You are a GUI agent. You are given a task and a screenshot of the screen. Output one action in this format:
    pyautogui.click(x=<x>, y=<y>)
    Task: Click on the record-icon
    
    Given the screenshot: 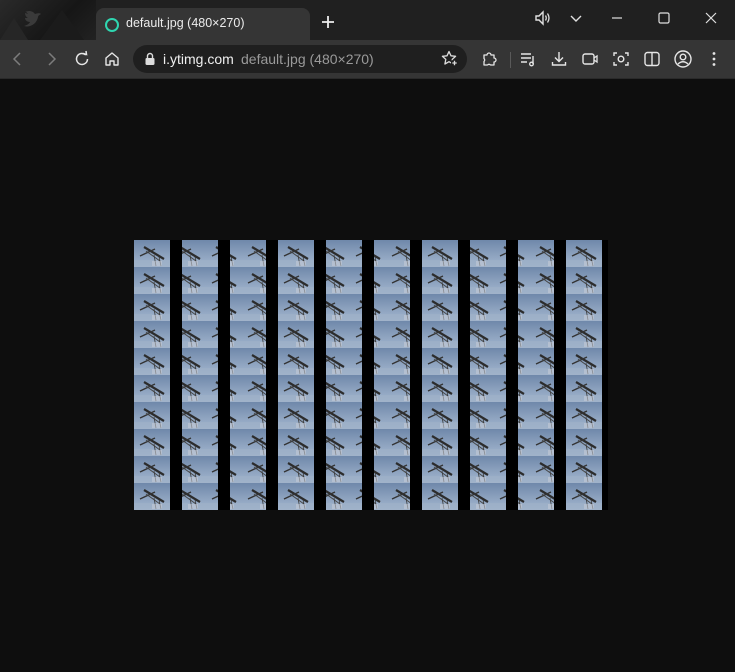 What is the action you would take?
    pyautogui.click(x=590, y=59)
    